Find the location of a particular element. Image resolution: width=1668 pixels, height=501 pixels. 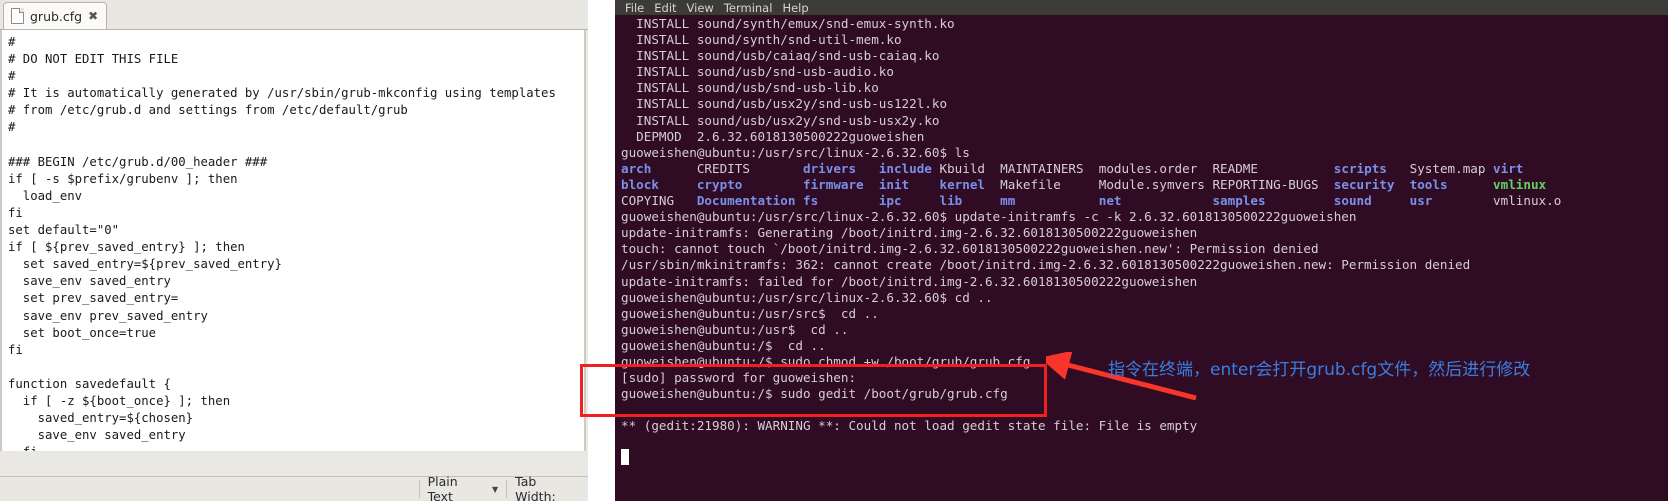

terminal-line: INSTALL sound/usb/snd-usb-lib.ko is located at coordinates (750, 88).